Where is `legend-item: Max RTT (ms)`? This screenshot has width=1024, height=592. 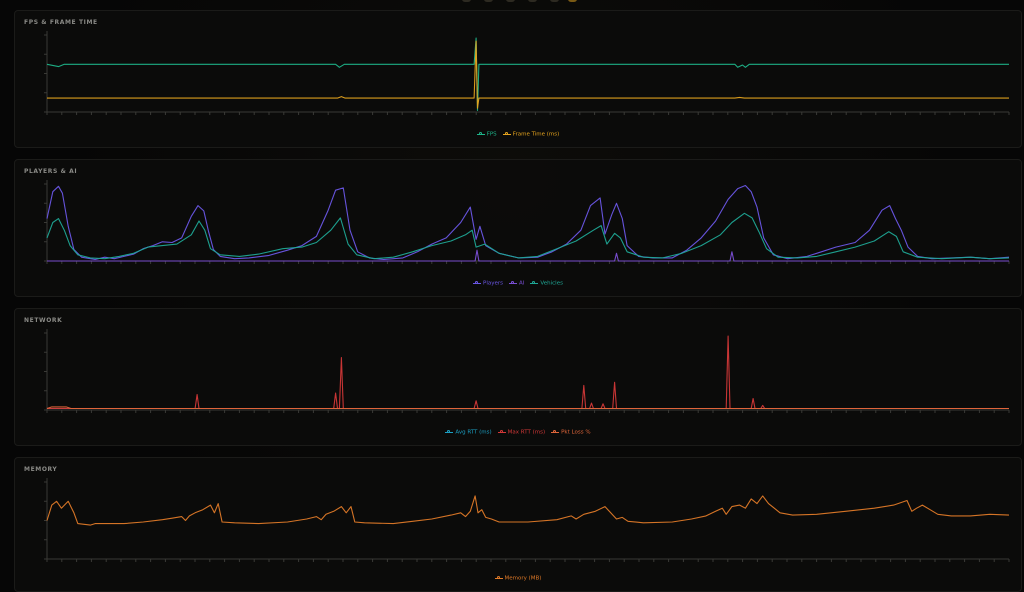 legend-item: Max RTT (ms) is located at coordinates (521, 432).